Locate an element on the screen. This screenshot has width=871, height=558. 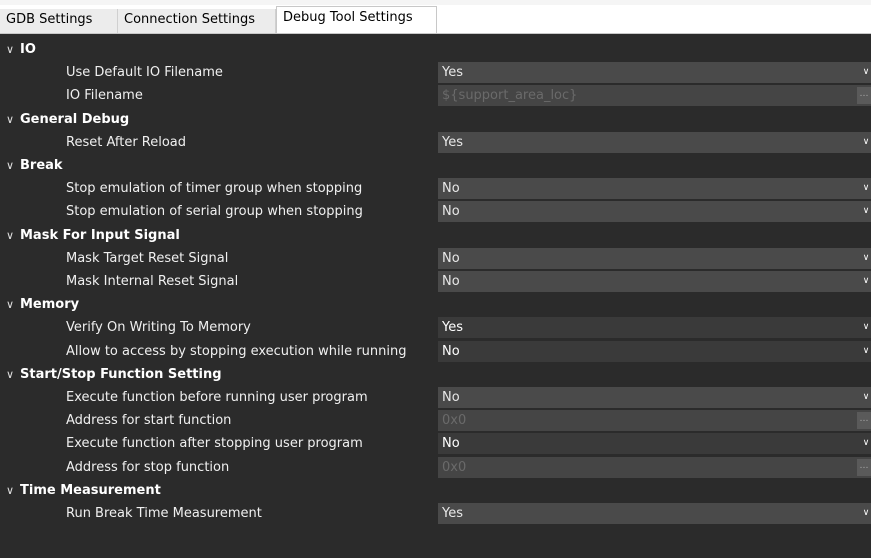
property-value: ${support_area_loc} is located at coordinates (510, 95).